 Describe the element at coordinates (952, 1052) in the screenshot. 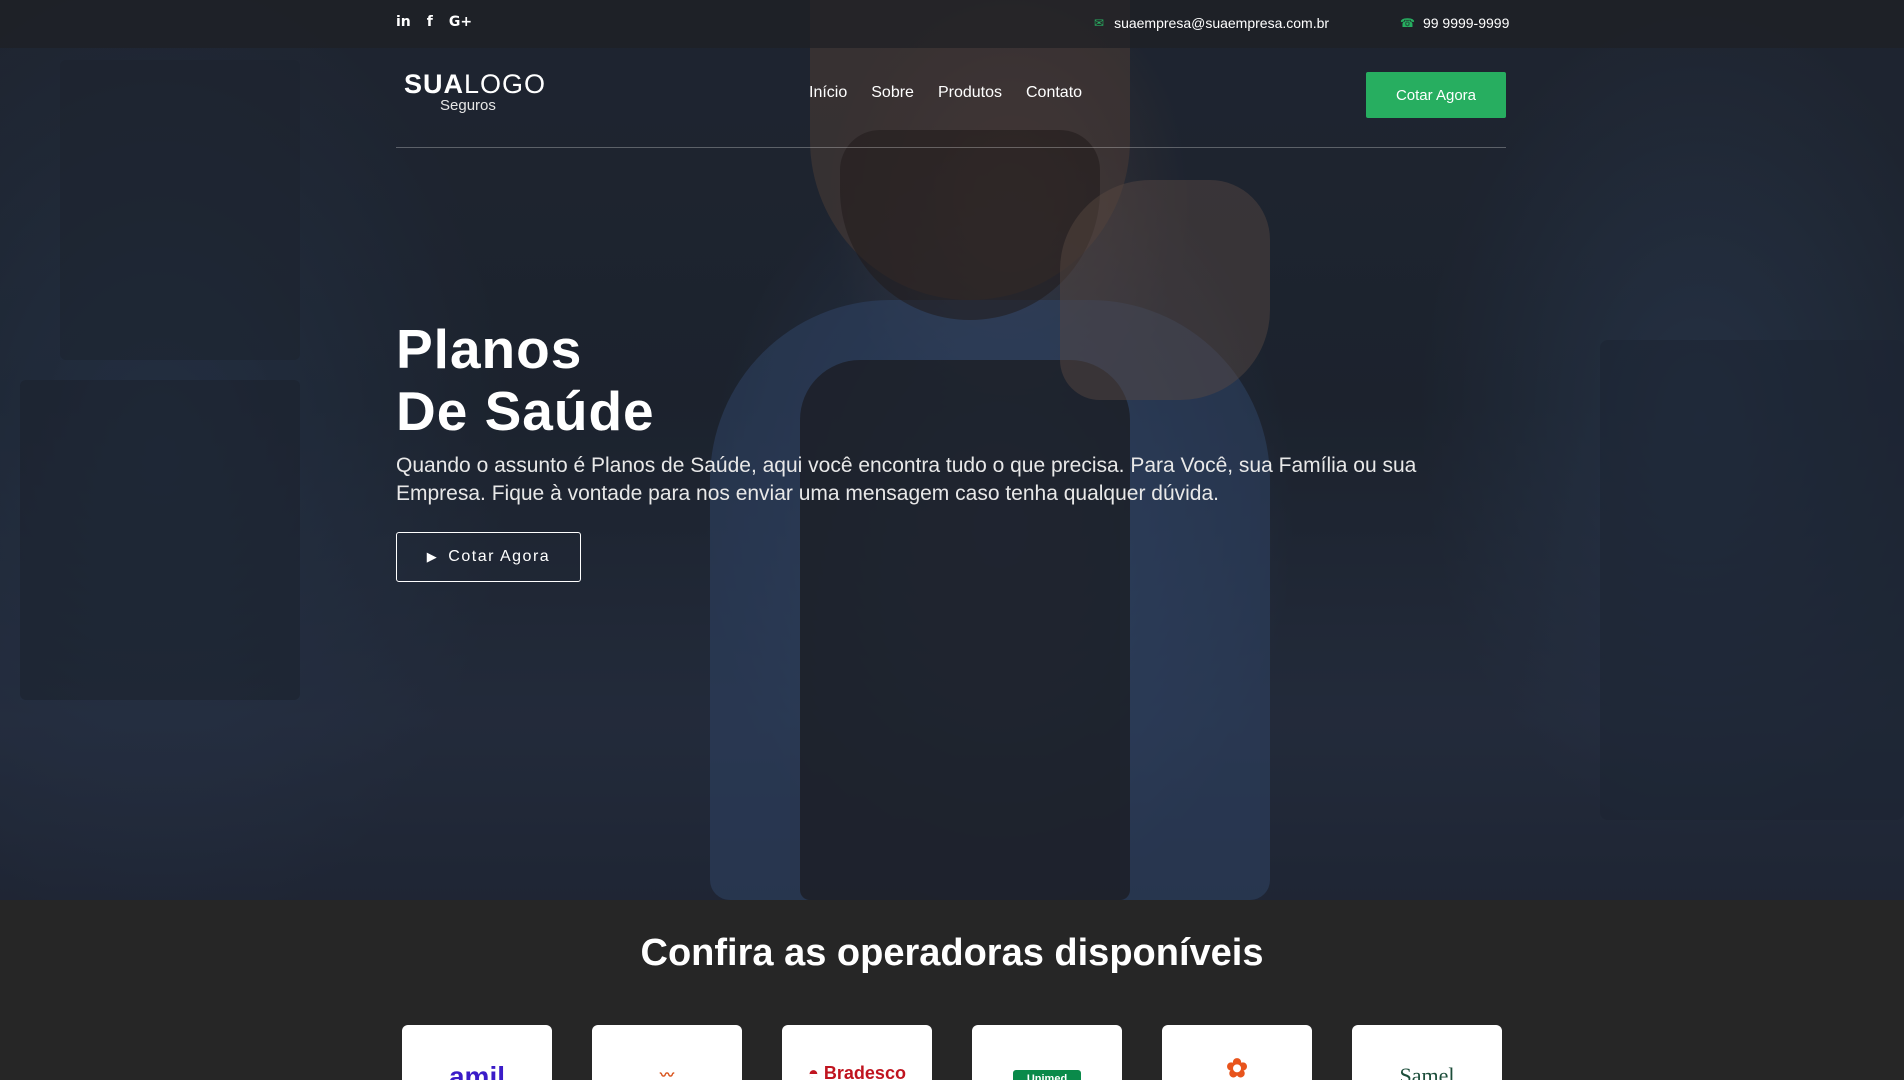

I see `operators-list: amil 〰 ◓ Bradesco Unimed ✿ Samel` at that location.